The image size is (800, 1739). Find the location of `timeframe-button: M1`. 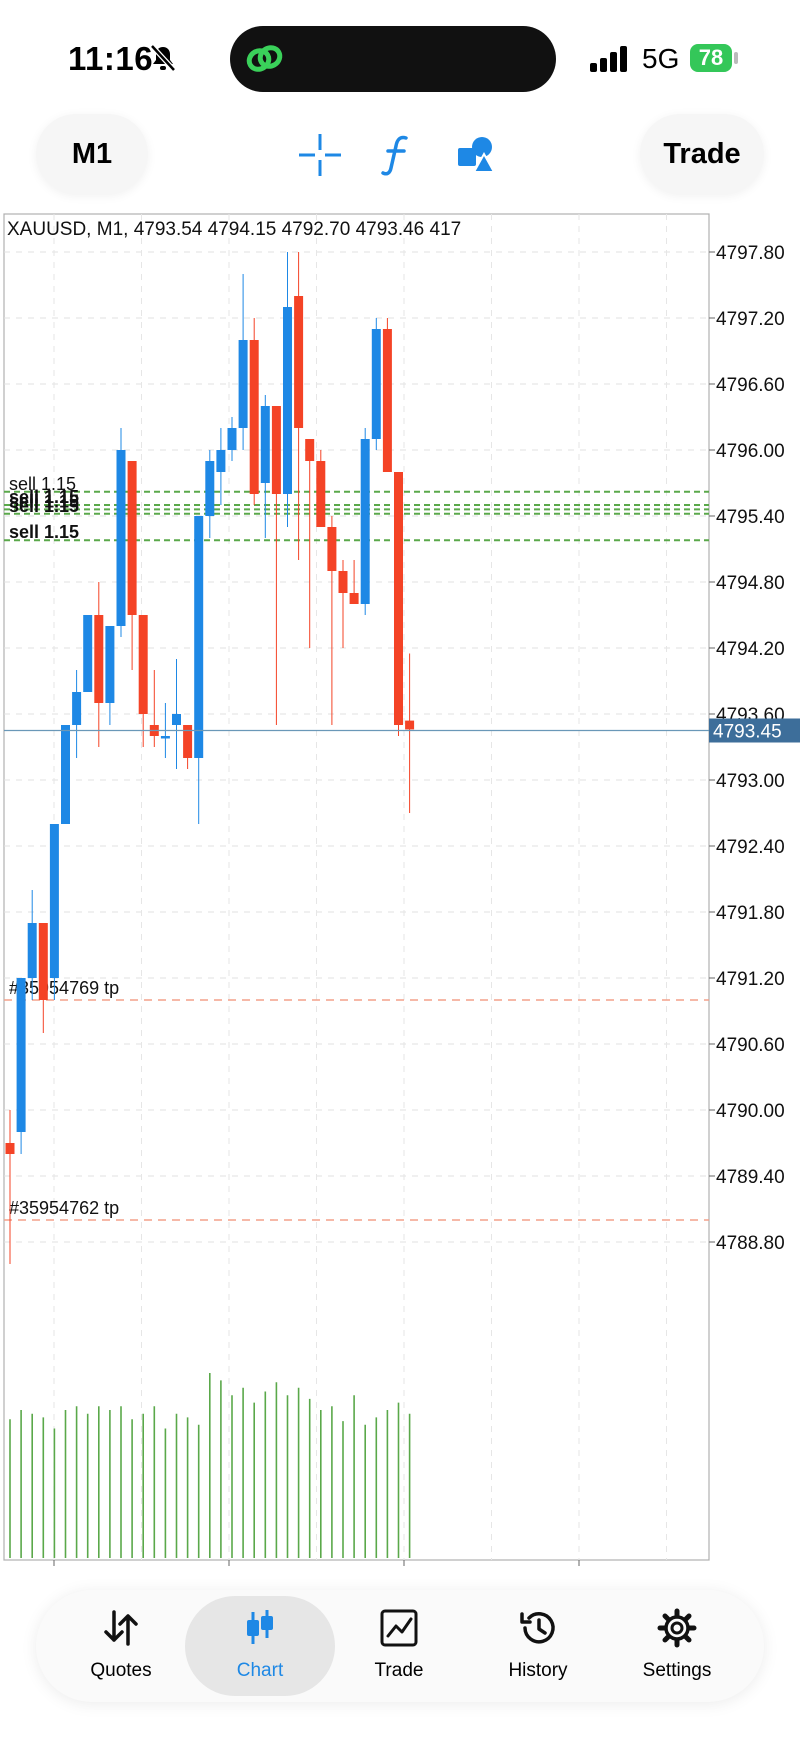

timeframe-button: M1 is located at coordinates (92, 154).